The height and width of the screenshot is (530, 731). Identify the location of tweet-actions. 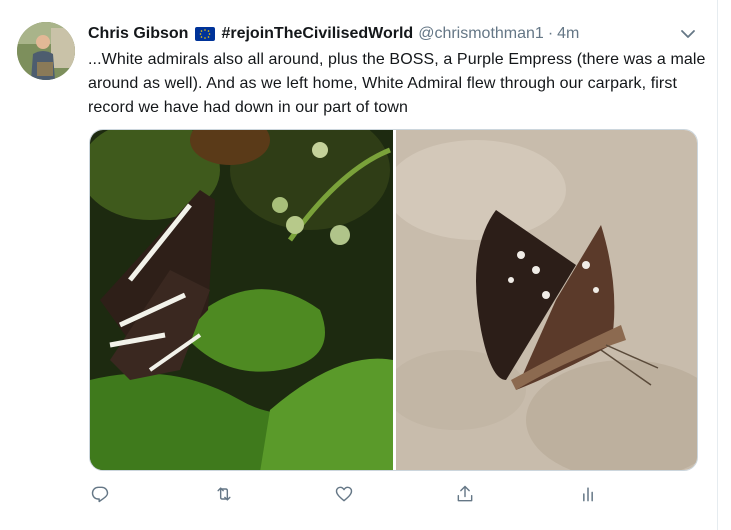
(348, 496).